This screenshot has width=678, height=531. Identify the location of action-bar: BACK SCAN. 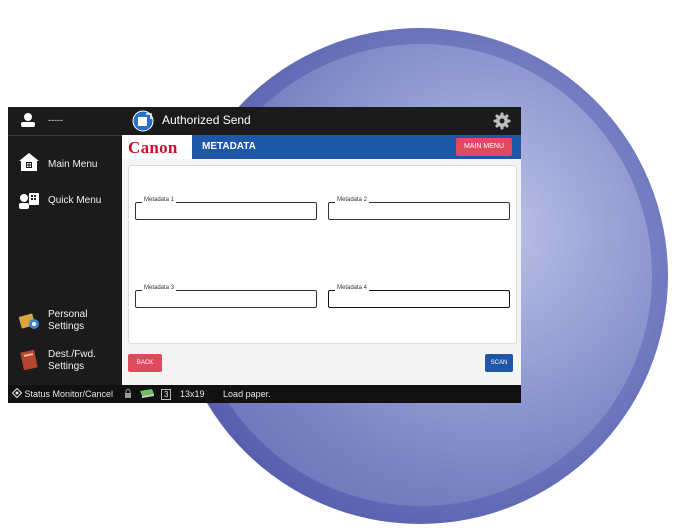
(321, 366).